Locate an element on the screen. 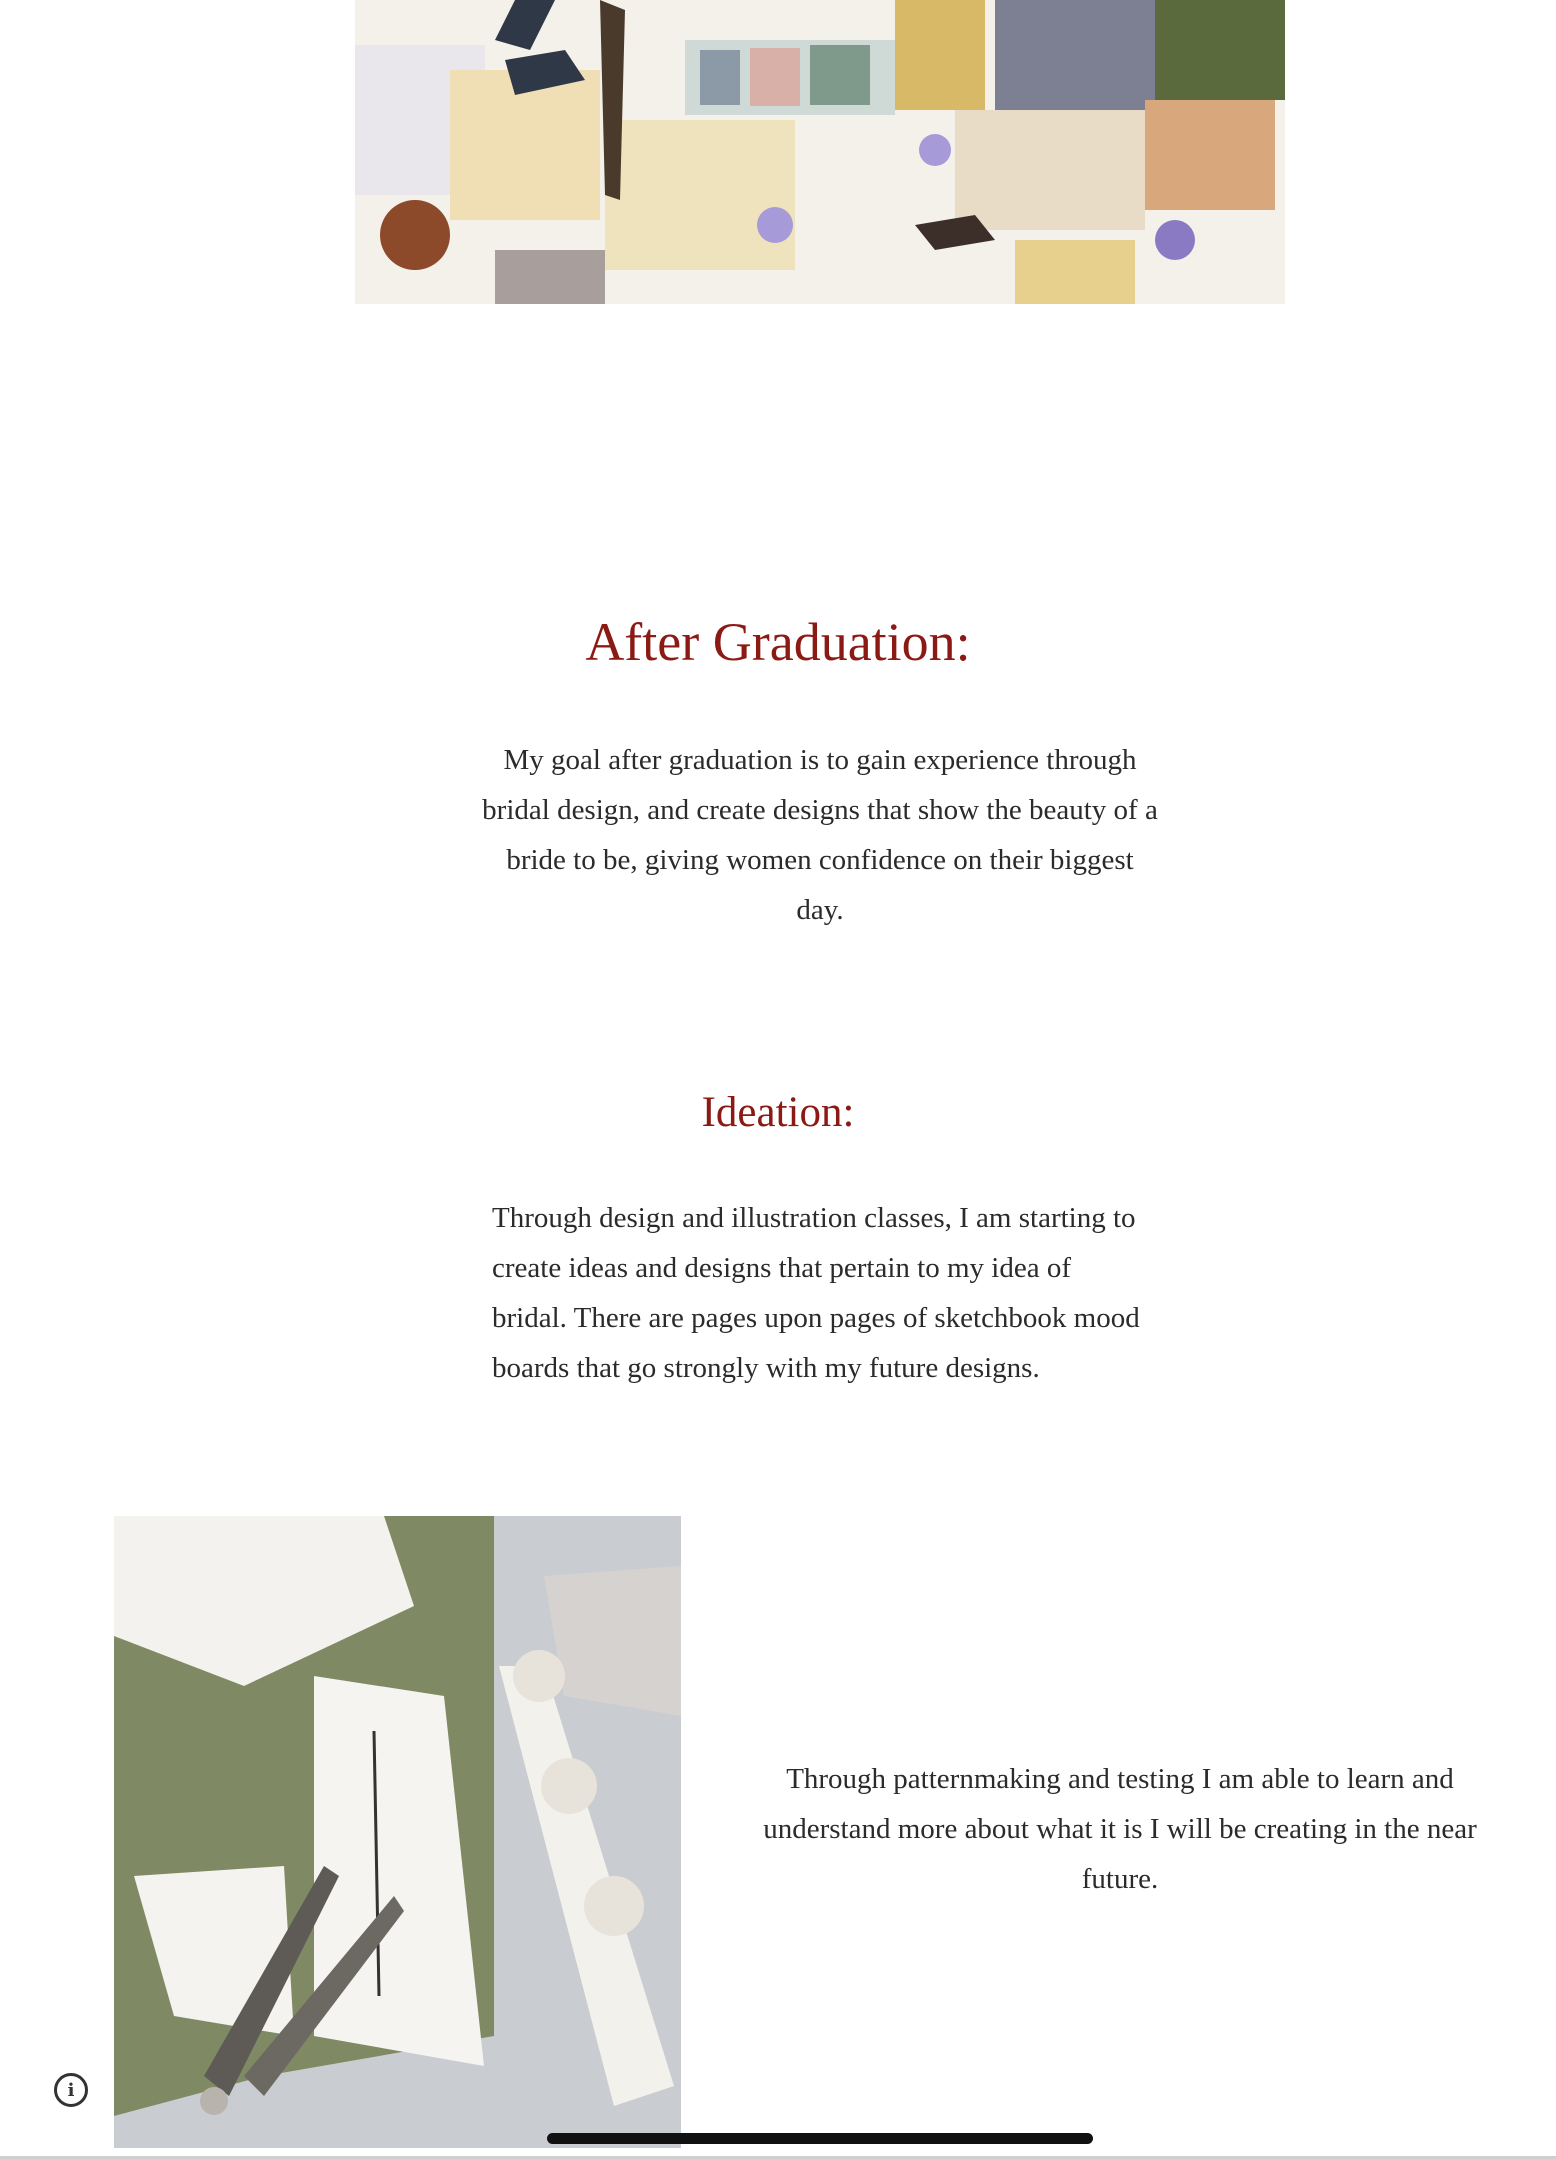 This screenshot has width=1556, height=2159. after-graduation-heading: After Graduation: is located at coordinates (778, 642).